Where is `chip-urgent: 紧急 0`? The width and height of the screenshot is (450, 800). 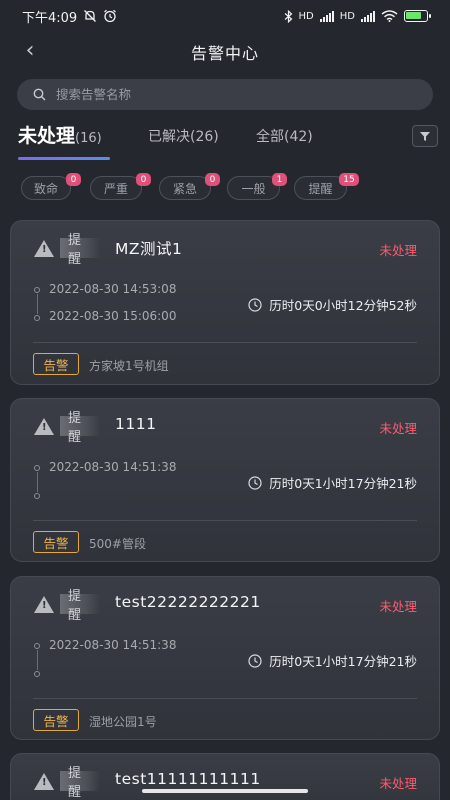
chip-urgent: 紧急 0 is located at coordinates (189, 186).